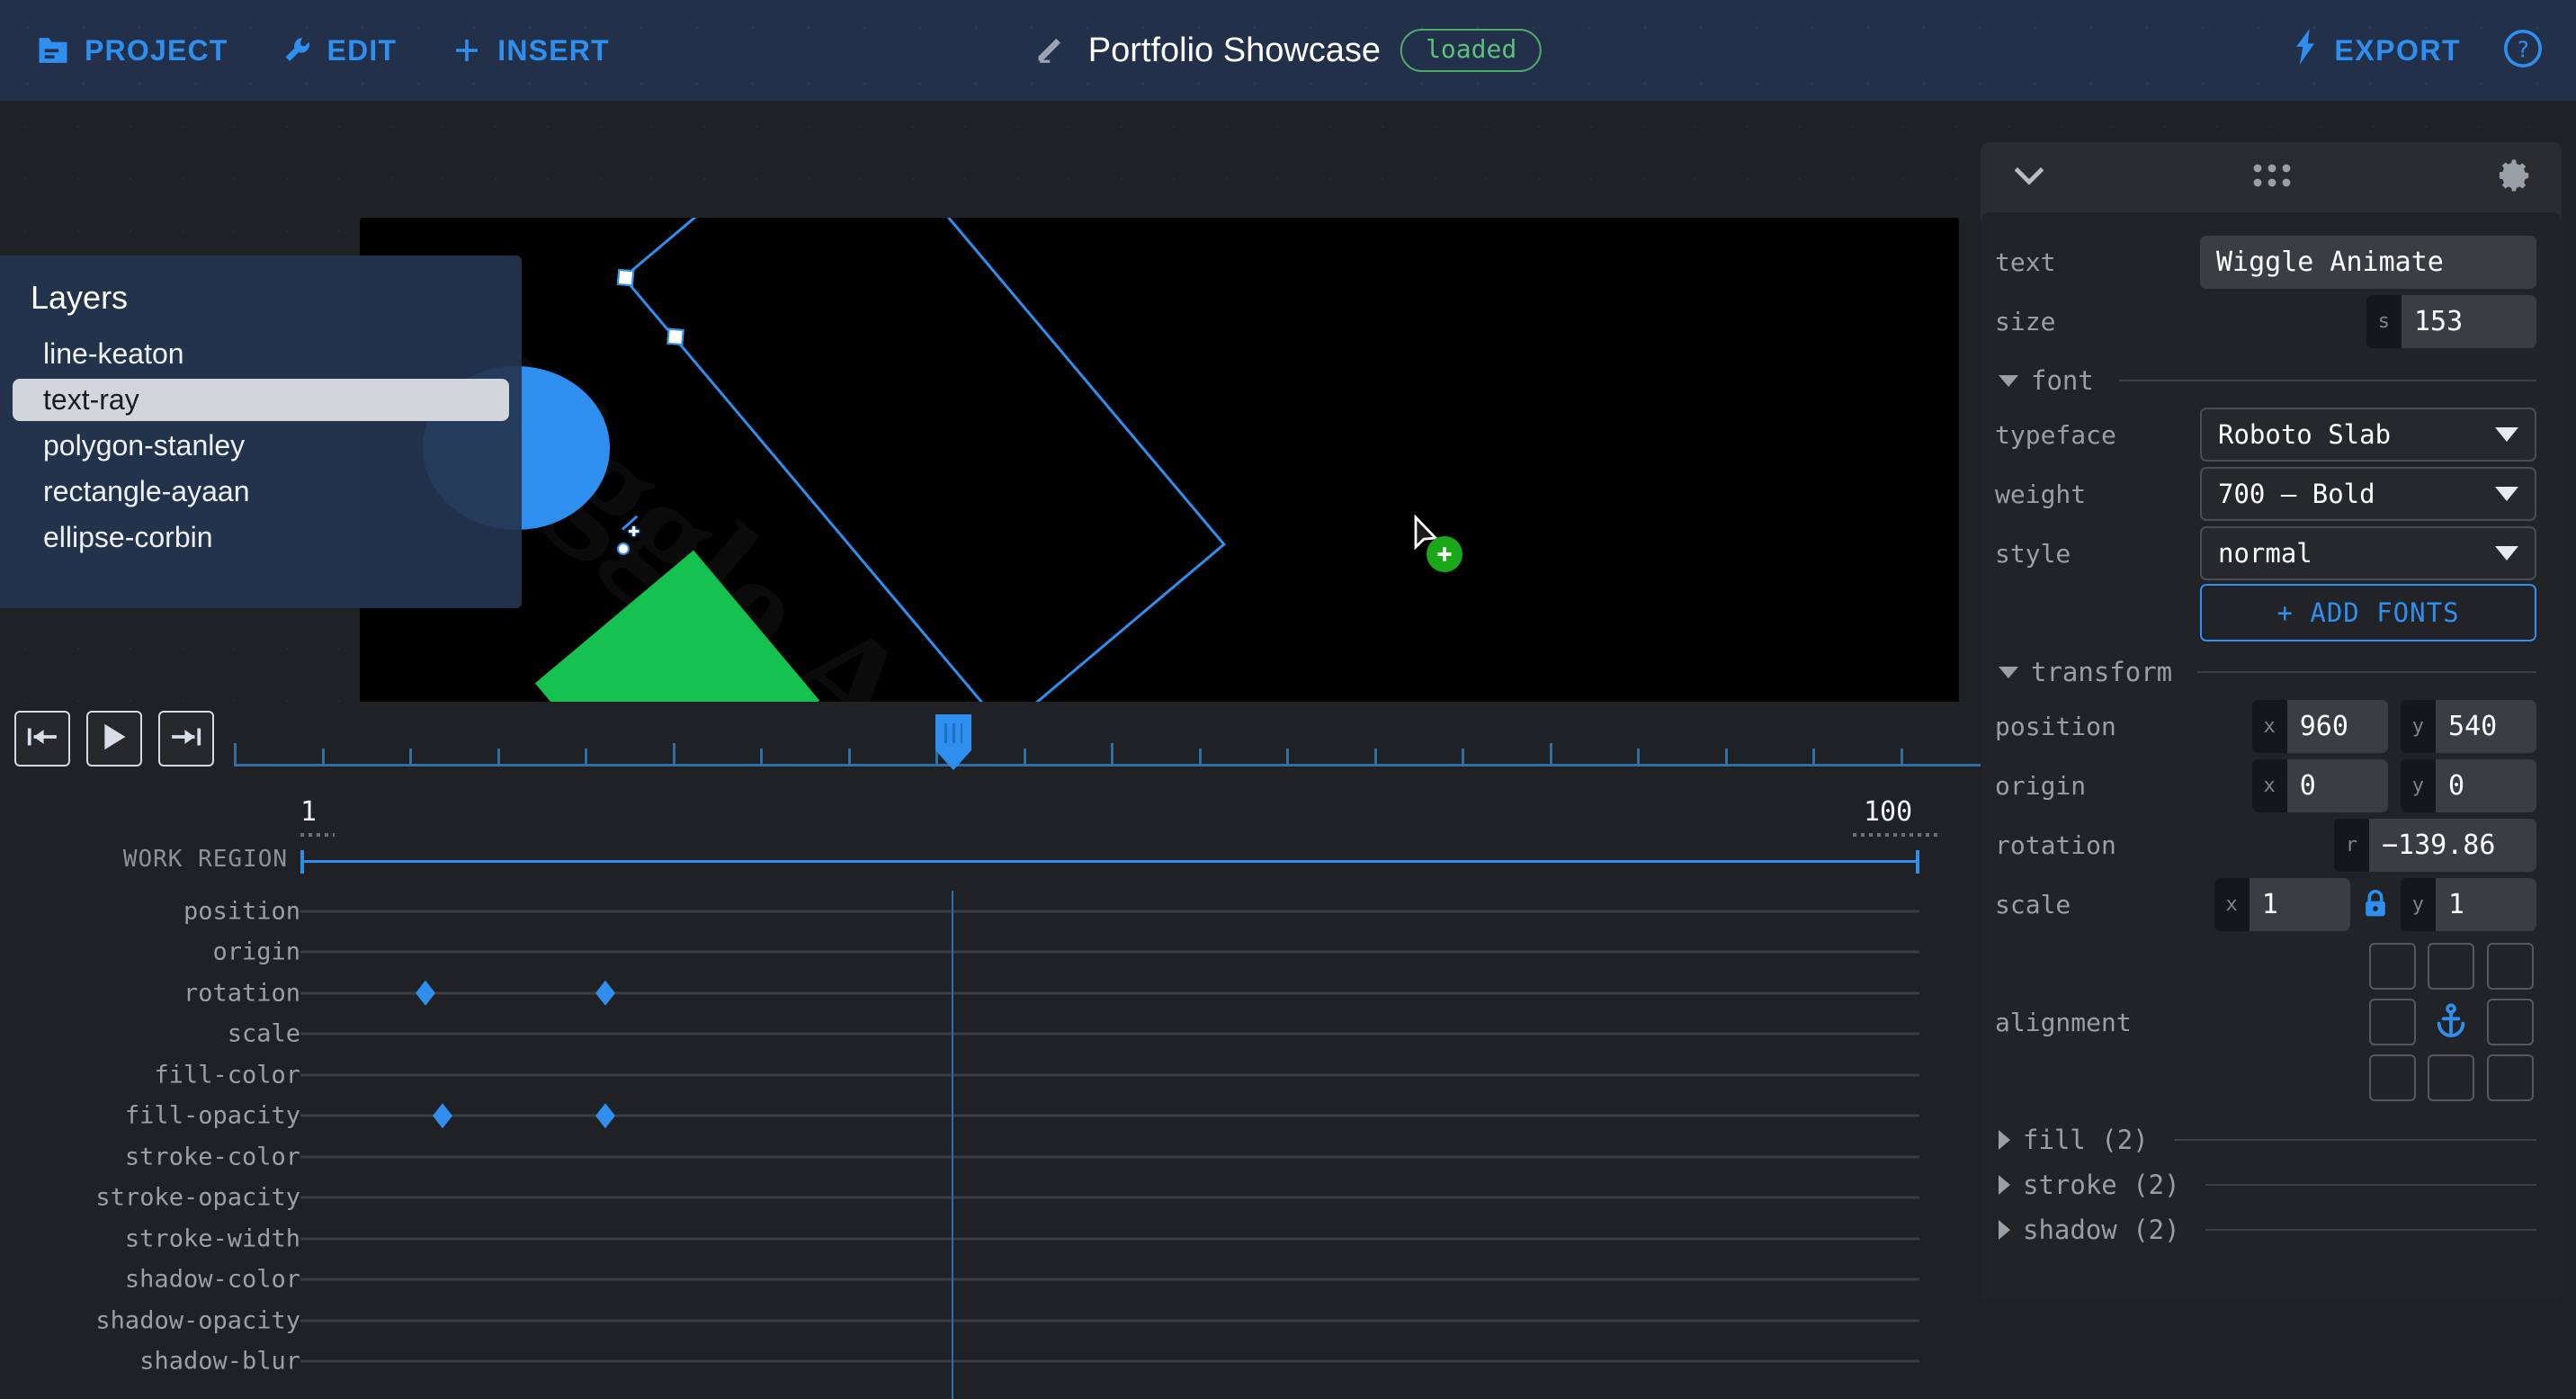 The height and width of the screenshot is (1399, 2576). What do you see at coordinates (297, 51) in the screenshot?
I see `wrench-icon` at bounding box center [297, 51].